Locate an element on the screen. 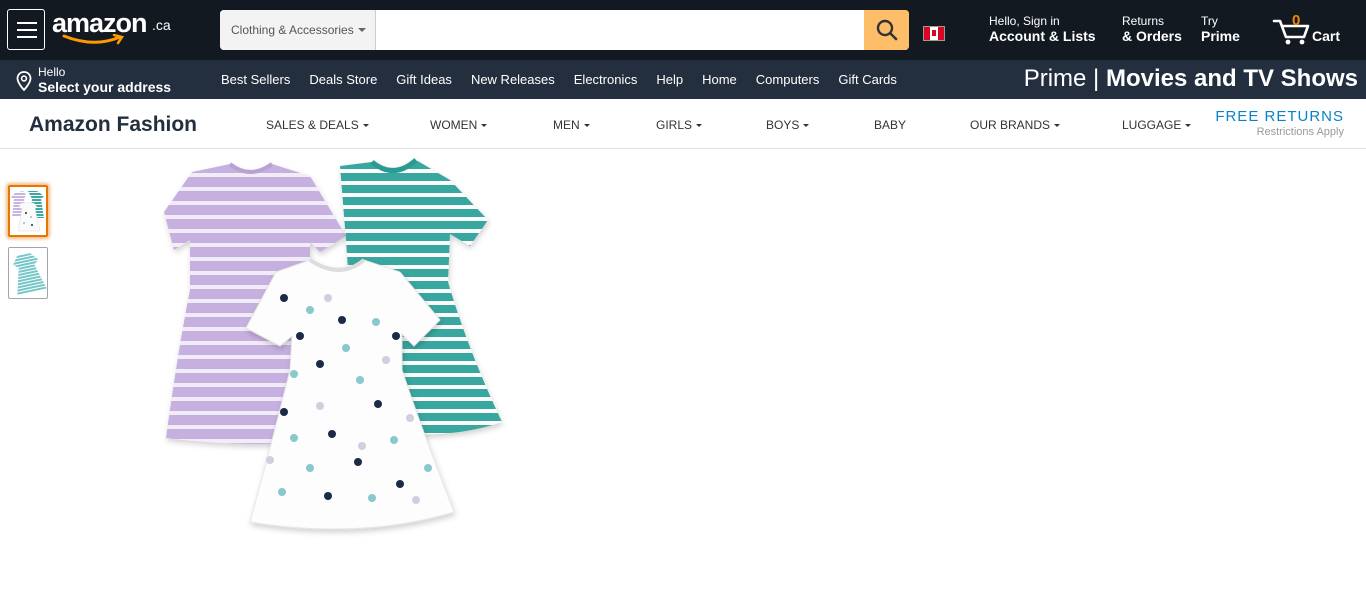 This screenshot has width=1366, height=613. orders-label: & Orders is located at coordinates (1152, 36).